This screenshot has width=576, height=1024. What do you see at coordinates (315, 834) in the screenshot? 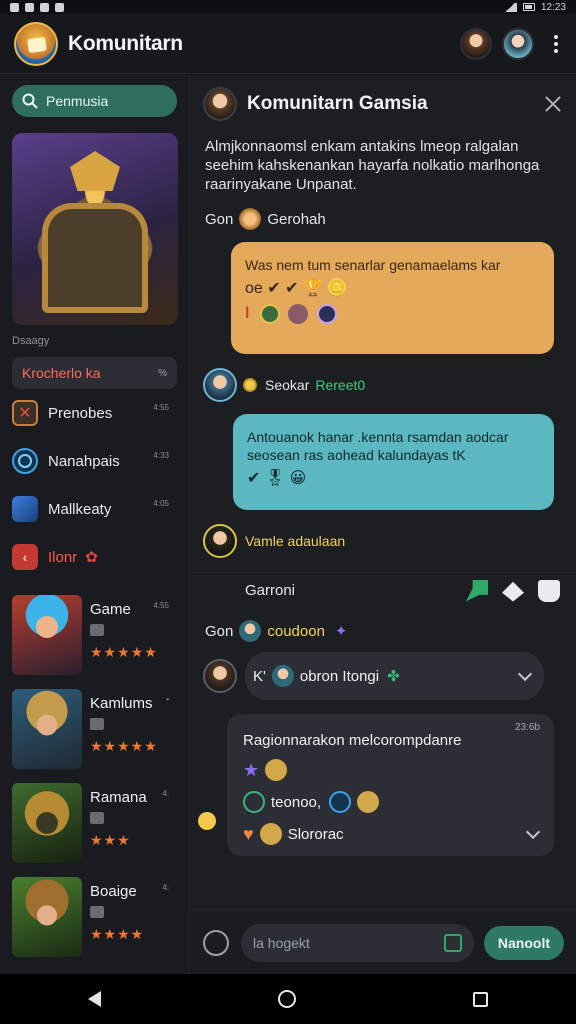
I see `card-line-text: Slororac` at bounding box center [315, 834].